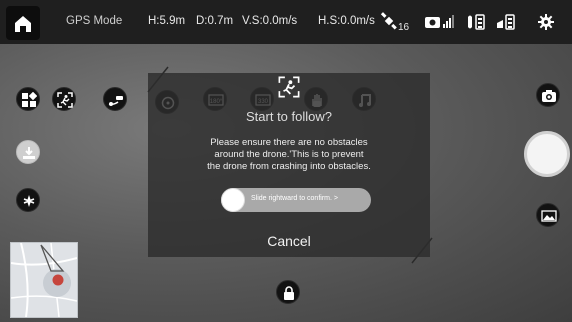 The image size is (572, 322). Describe the element at coordinates (289, 116) in the screenshot. I see `dialog-title: Start to follow?` at that location.